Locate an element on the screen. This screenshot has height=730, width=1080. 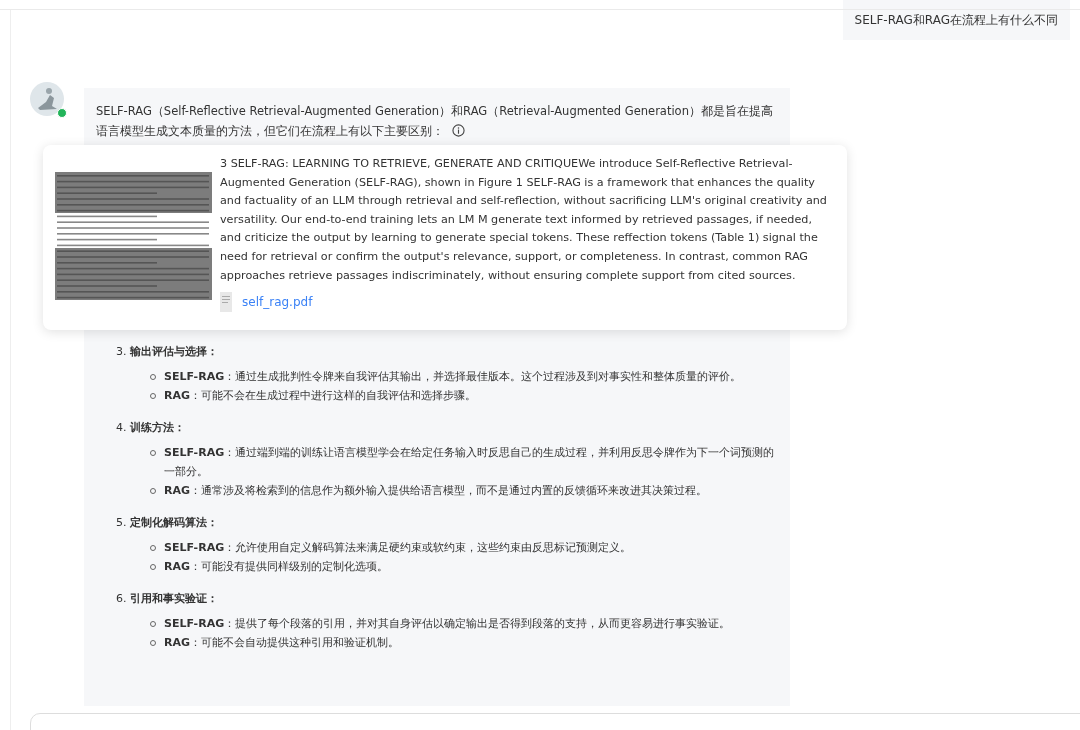
bullet-point: RAG：可能不会在生成过程中进行这样的自我评估和选择步骤。 is located at coordinates (320, 396).